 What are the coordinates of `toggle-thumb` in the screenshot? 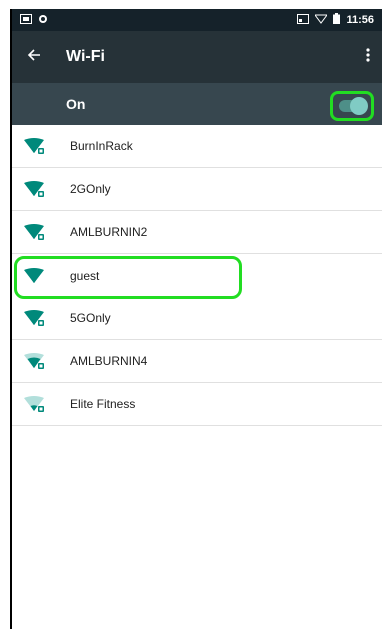 It's located at (359, 106).